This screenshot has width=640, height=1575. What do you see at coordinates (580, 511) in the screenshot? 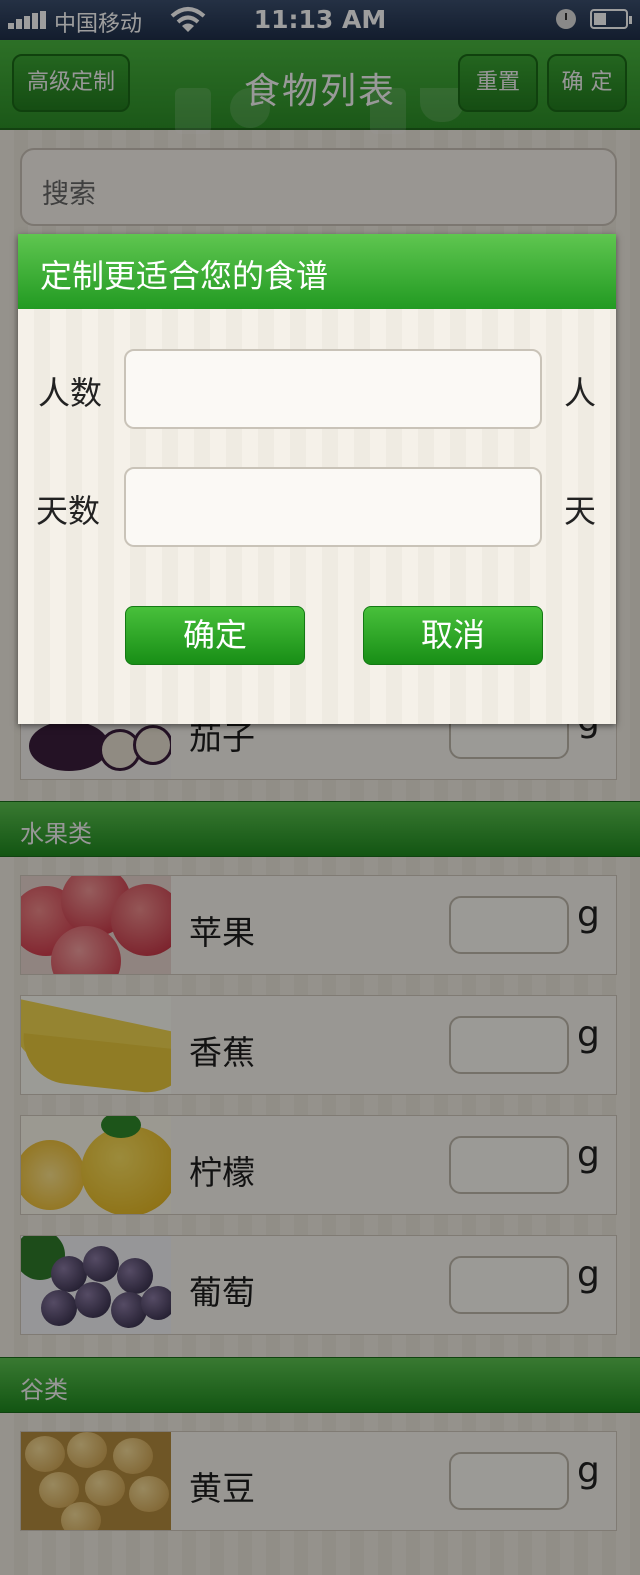
I see `days-unit: 天` at bounding box center [580, 511].